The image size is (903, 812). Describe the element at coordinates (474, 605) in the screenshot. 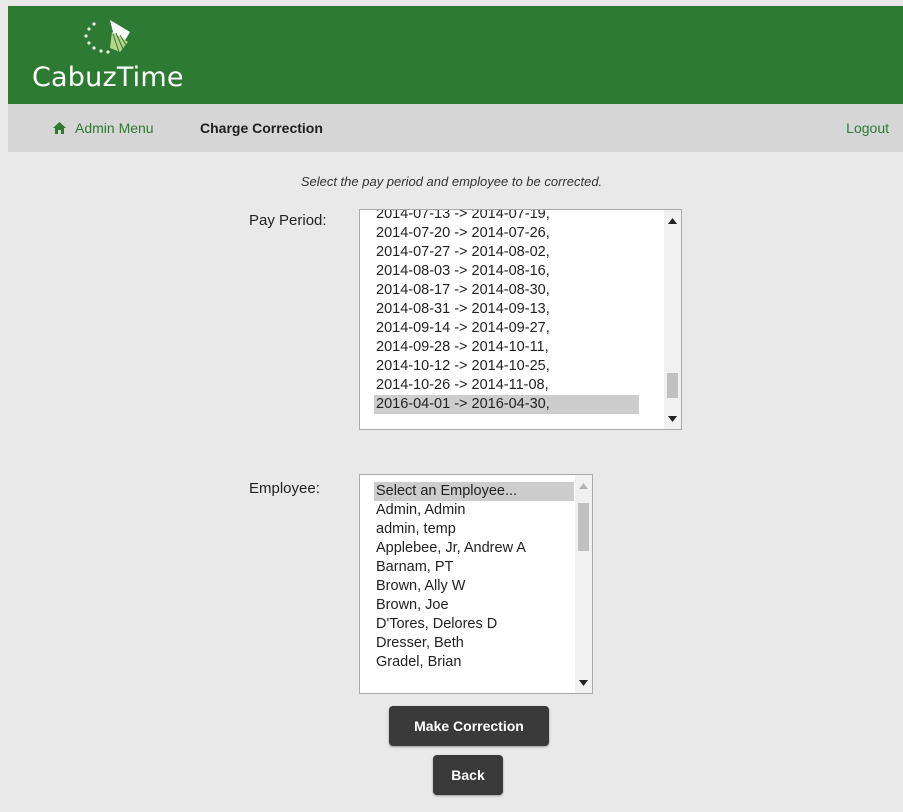

I see `list-option: Brown, Joe` at that location.